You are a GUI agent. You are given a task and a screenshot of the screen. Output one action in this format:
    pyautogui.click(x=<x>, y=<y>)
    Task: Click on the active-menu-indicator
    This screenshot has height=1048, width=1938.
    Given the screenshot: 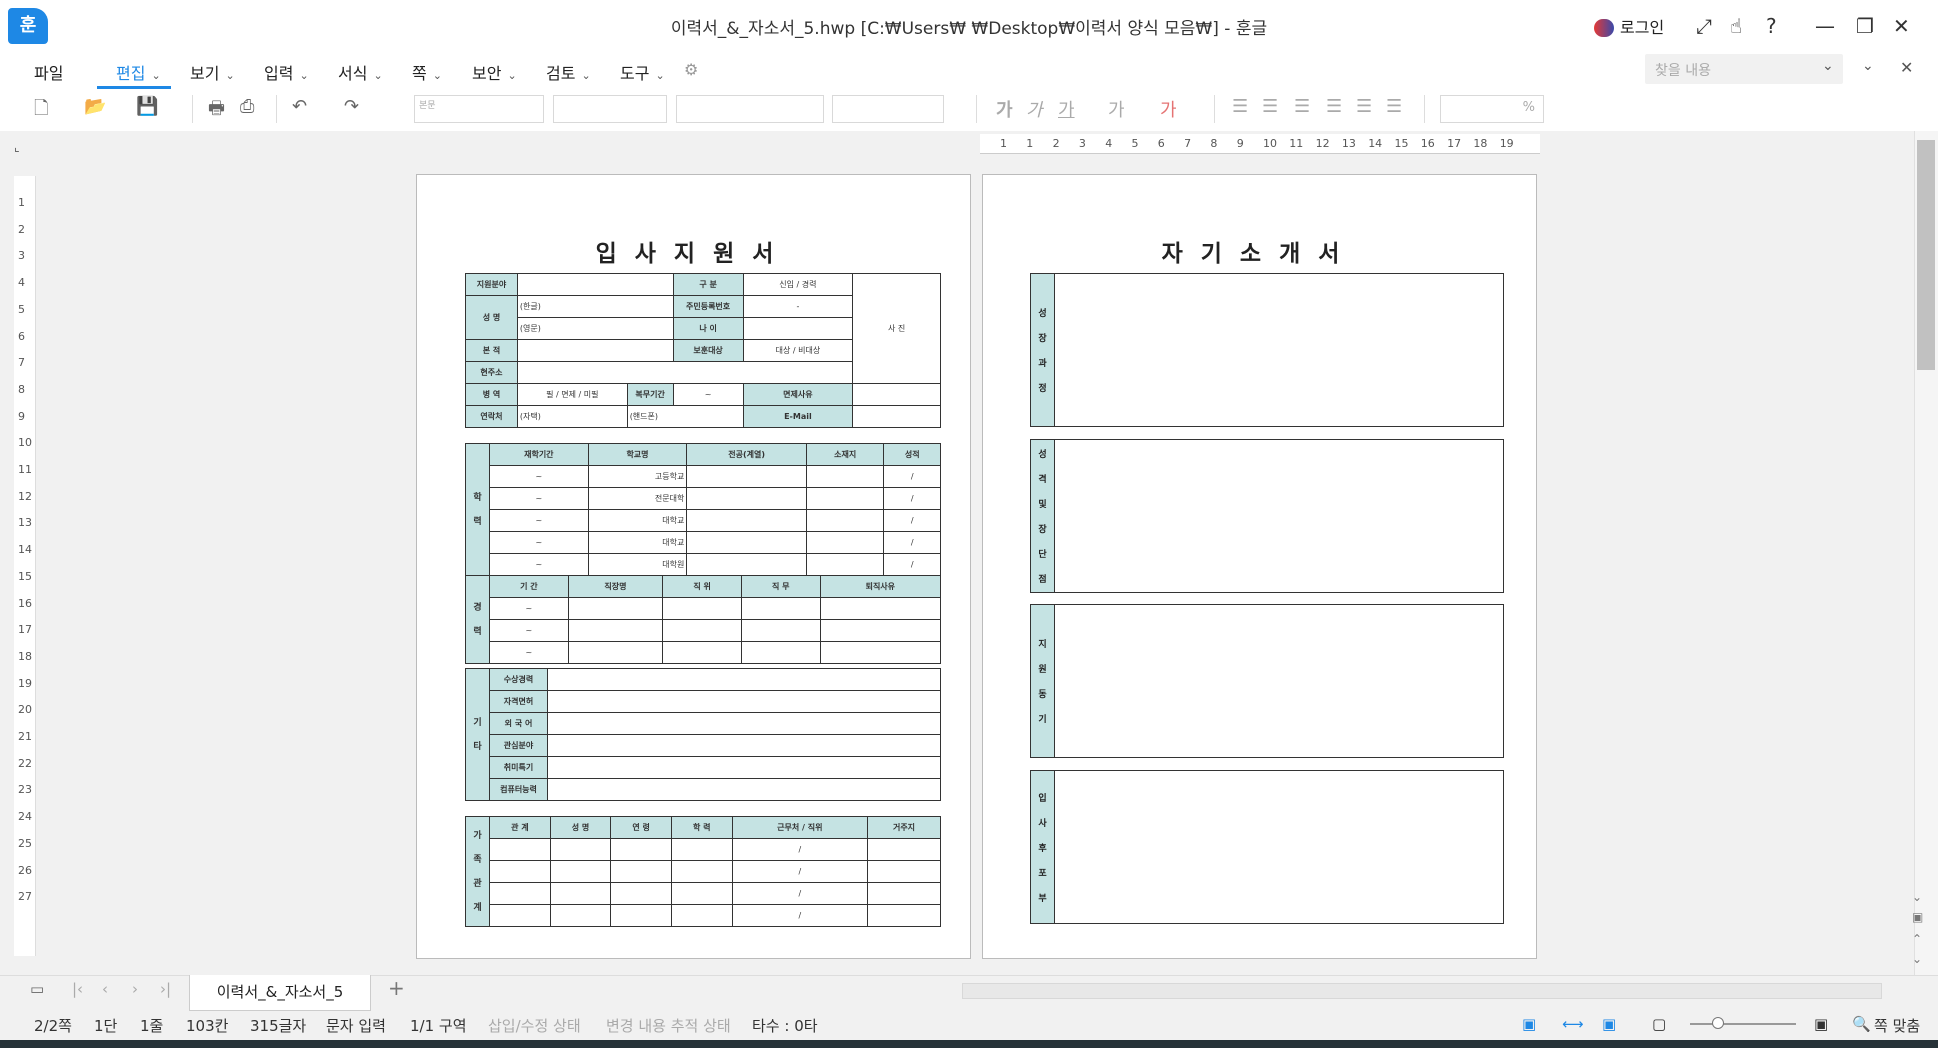 What is the action you would take?
    pyautogui.click(x=134, y=87)
    